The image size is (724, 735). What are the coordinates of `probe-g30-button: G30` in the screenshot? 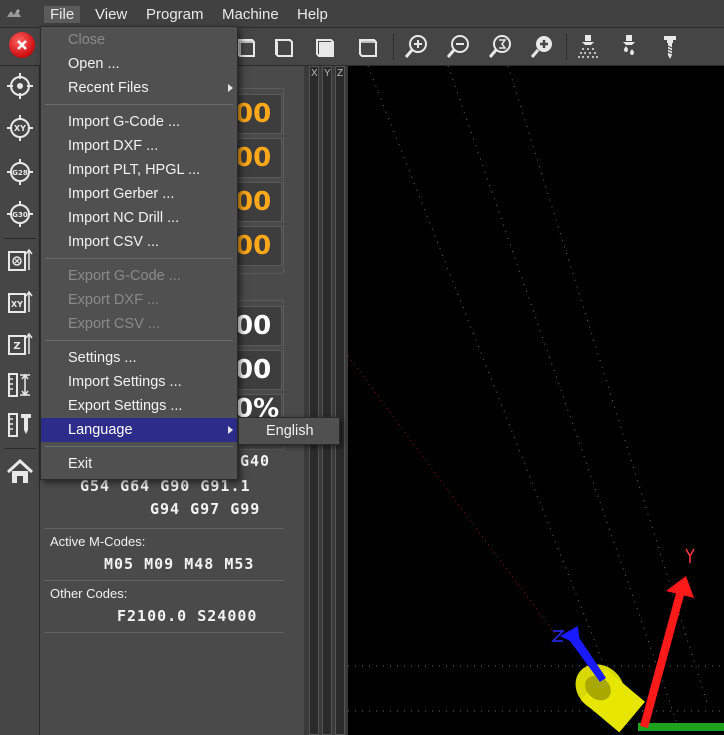 It's located at (20, 214).